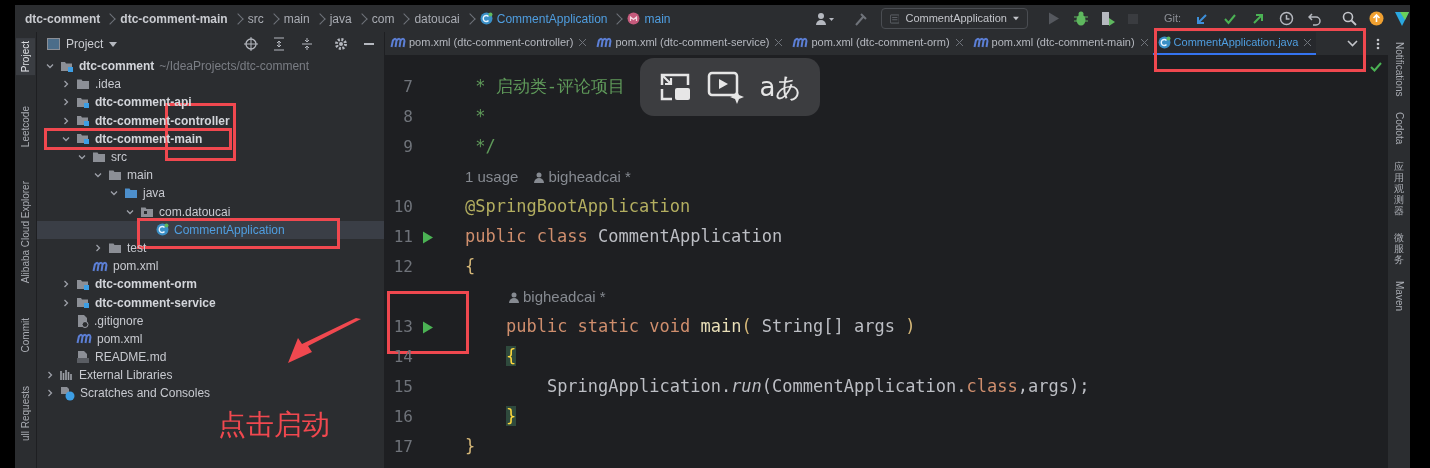 Image resolution: width=1430 pixels, height=468 pixels. What do you see at coordinates (1376, 67) in the screenshot?
I see `checkmark-icon` at bounding box center [1376, 67].